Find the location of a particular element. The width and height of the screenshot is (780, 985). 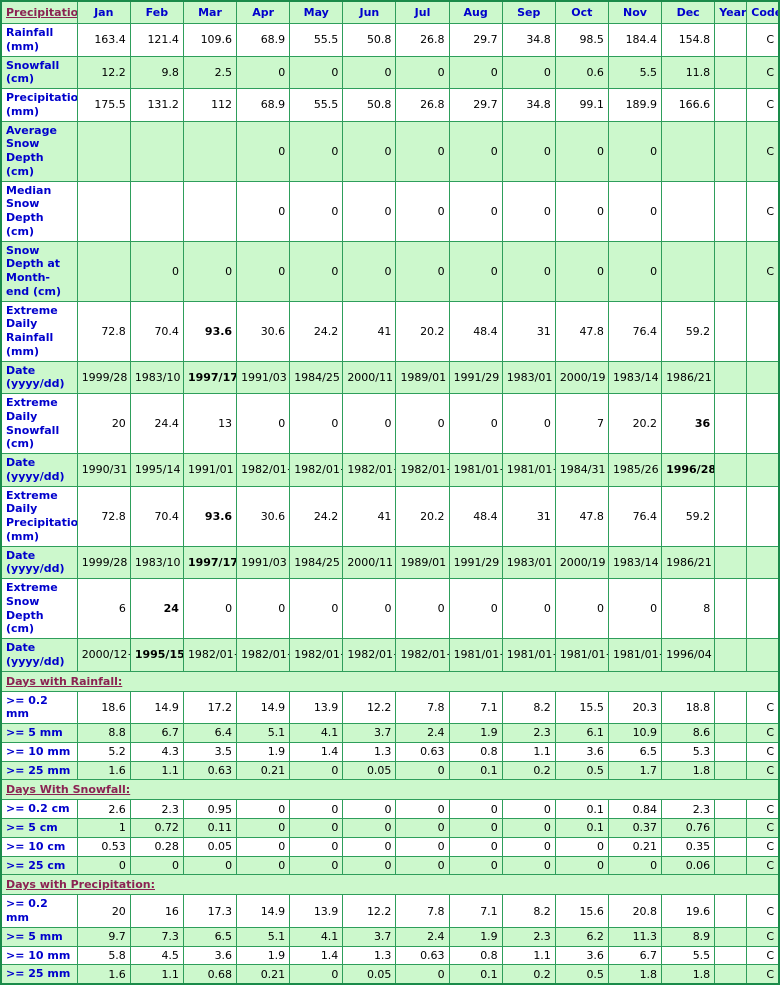

cell-nov: 1983/14 is located at coordinates (635, 377).